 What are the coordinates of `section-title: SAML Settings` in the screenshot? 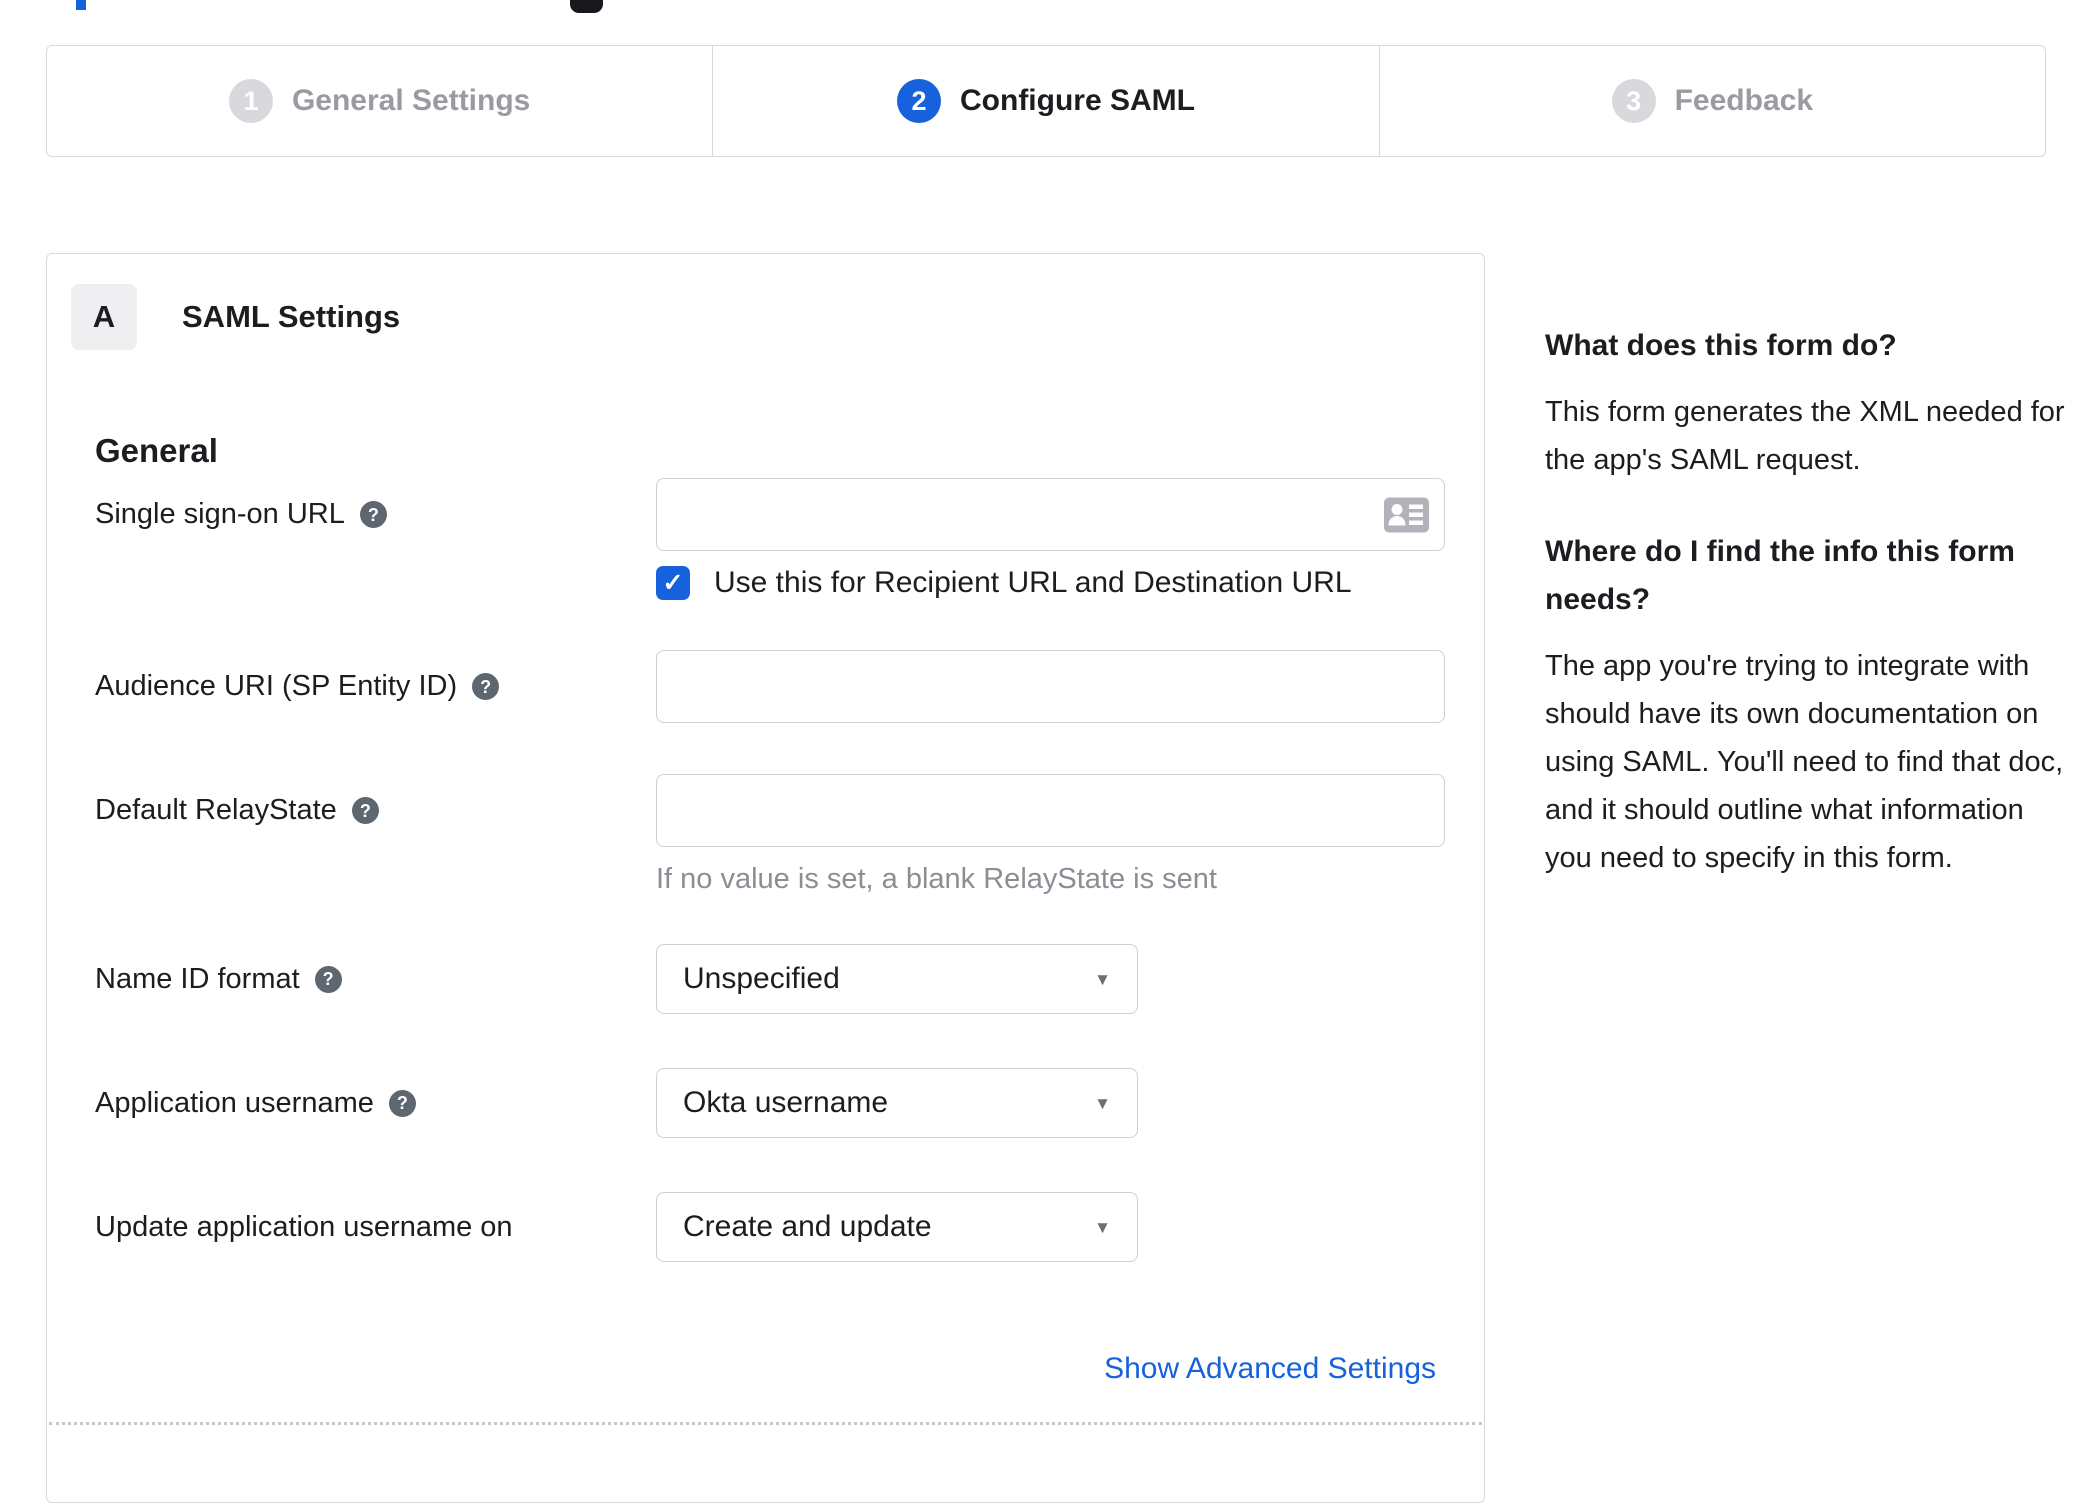 It's located at (291, 316).